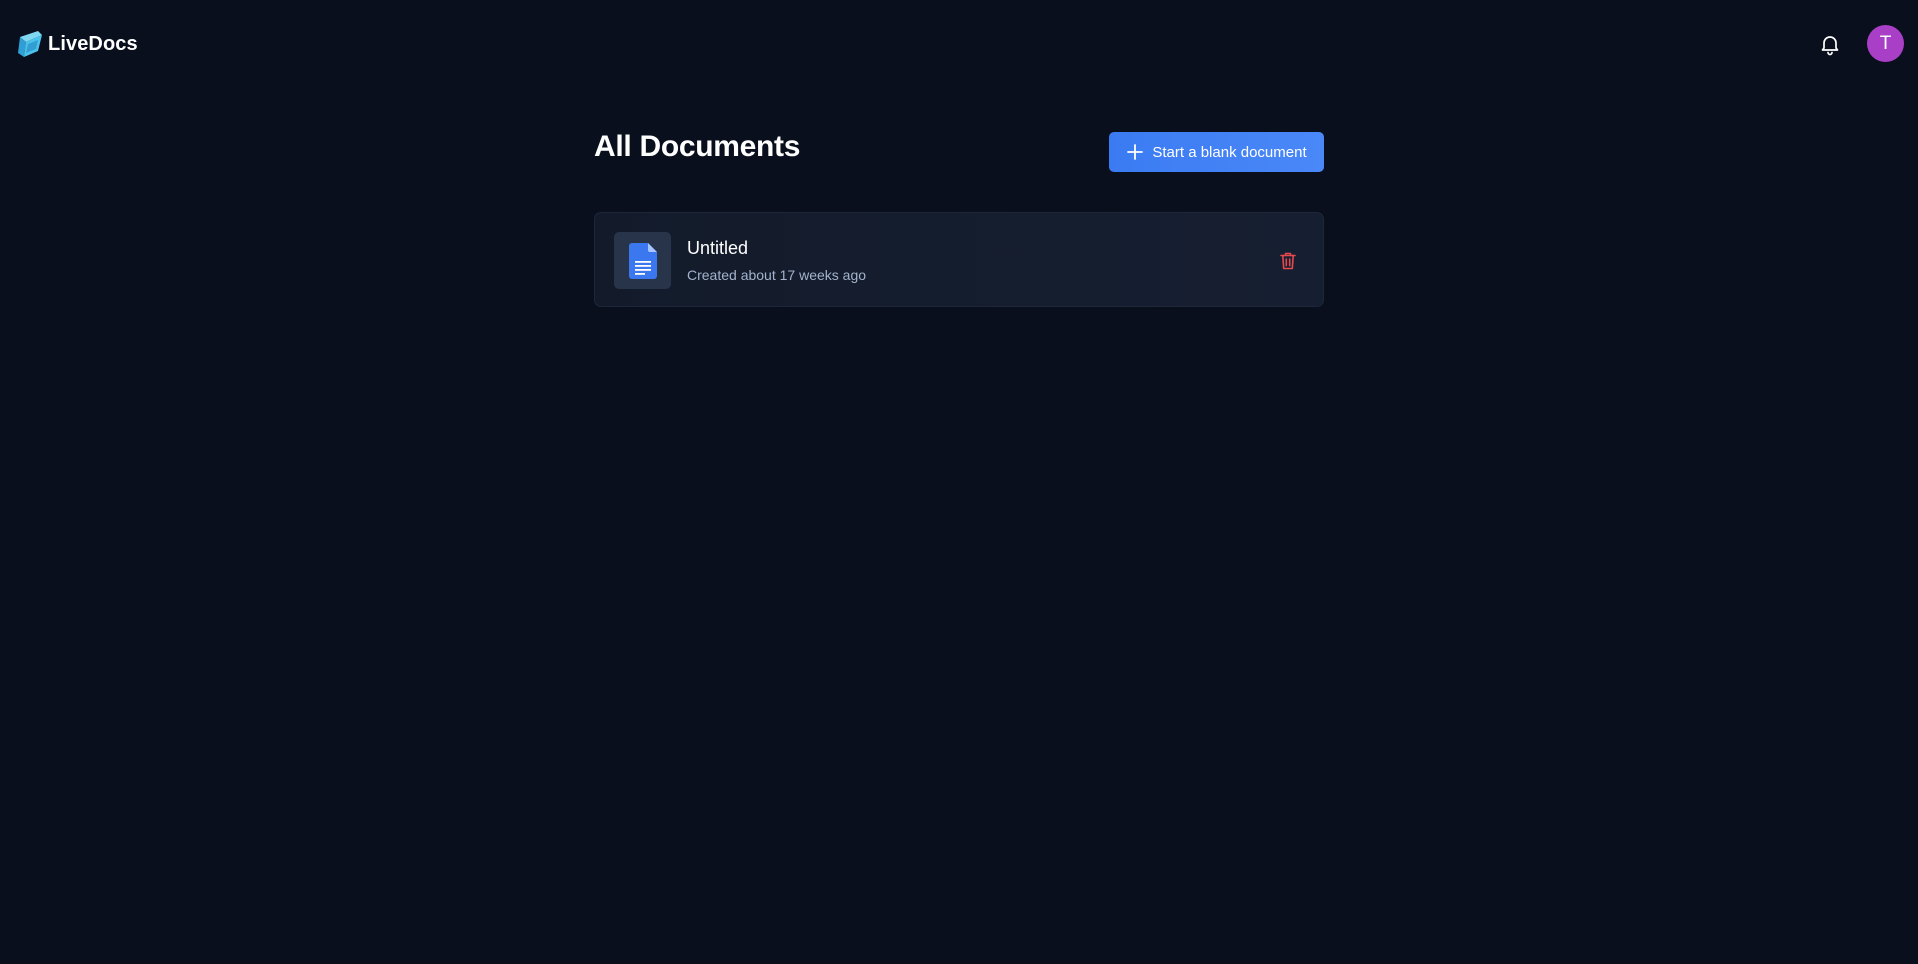 The height and width of the screenshot is (964, 1918). Describe the element at coordinates (1135, 152) in the screenshot. I see `plus-icon` at that location.